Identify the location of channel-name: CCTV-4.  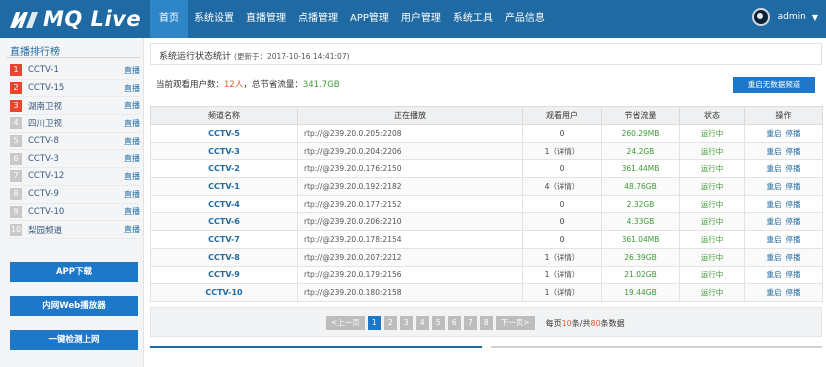
(224, 204).